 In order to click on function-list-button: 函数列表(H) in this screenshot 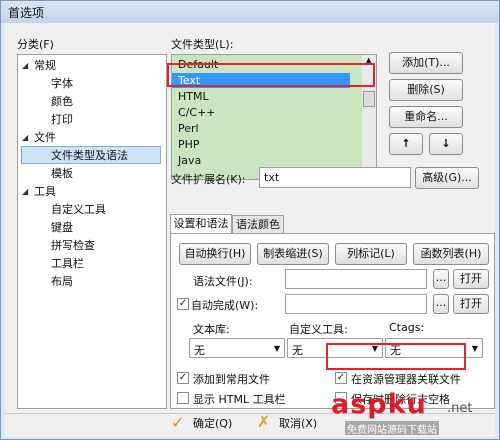, I will do `click(451, 254)`.